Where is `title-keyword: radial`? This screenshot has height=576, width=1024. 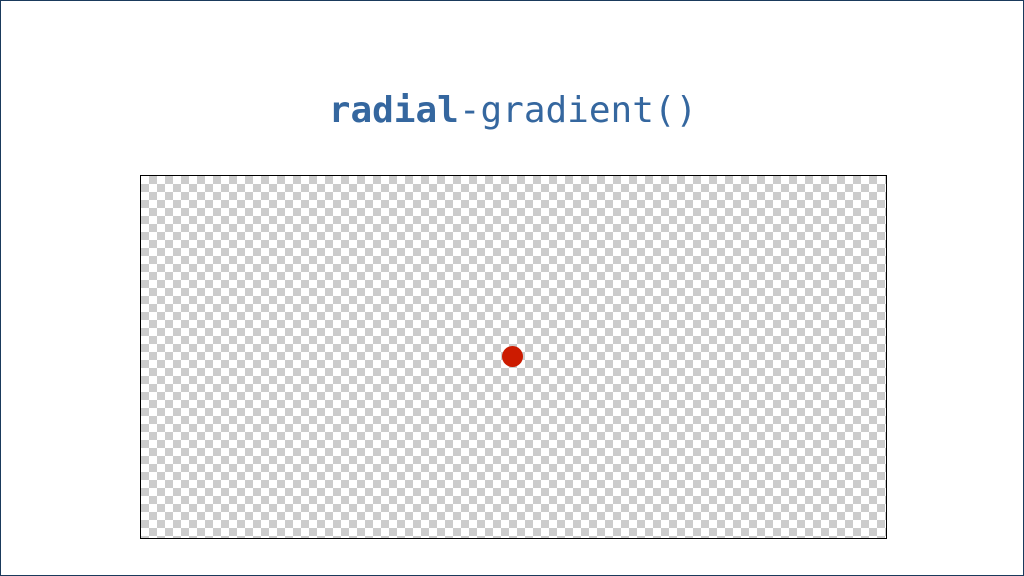 title-keyword: radial is located at coordinates (393, 110).